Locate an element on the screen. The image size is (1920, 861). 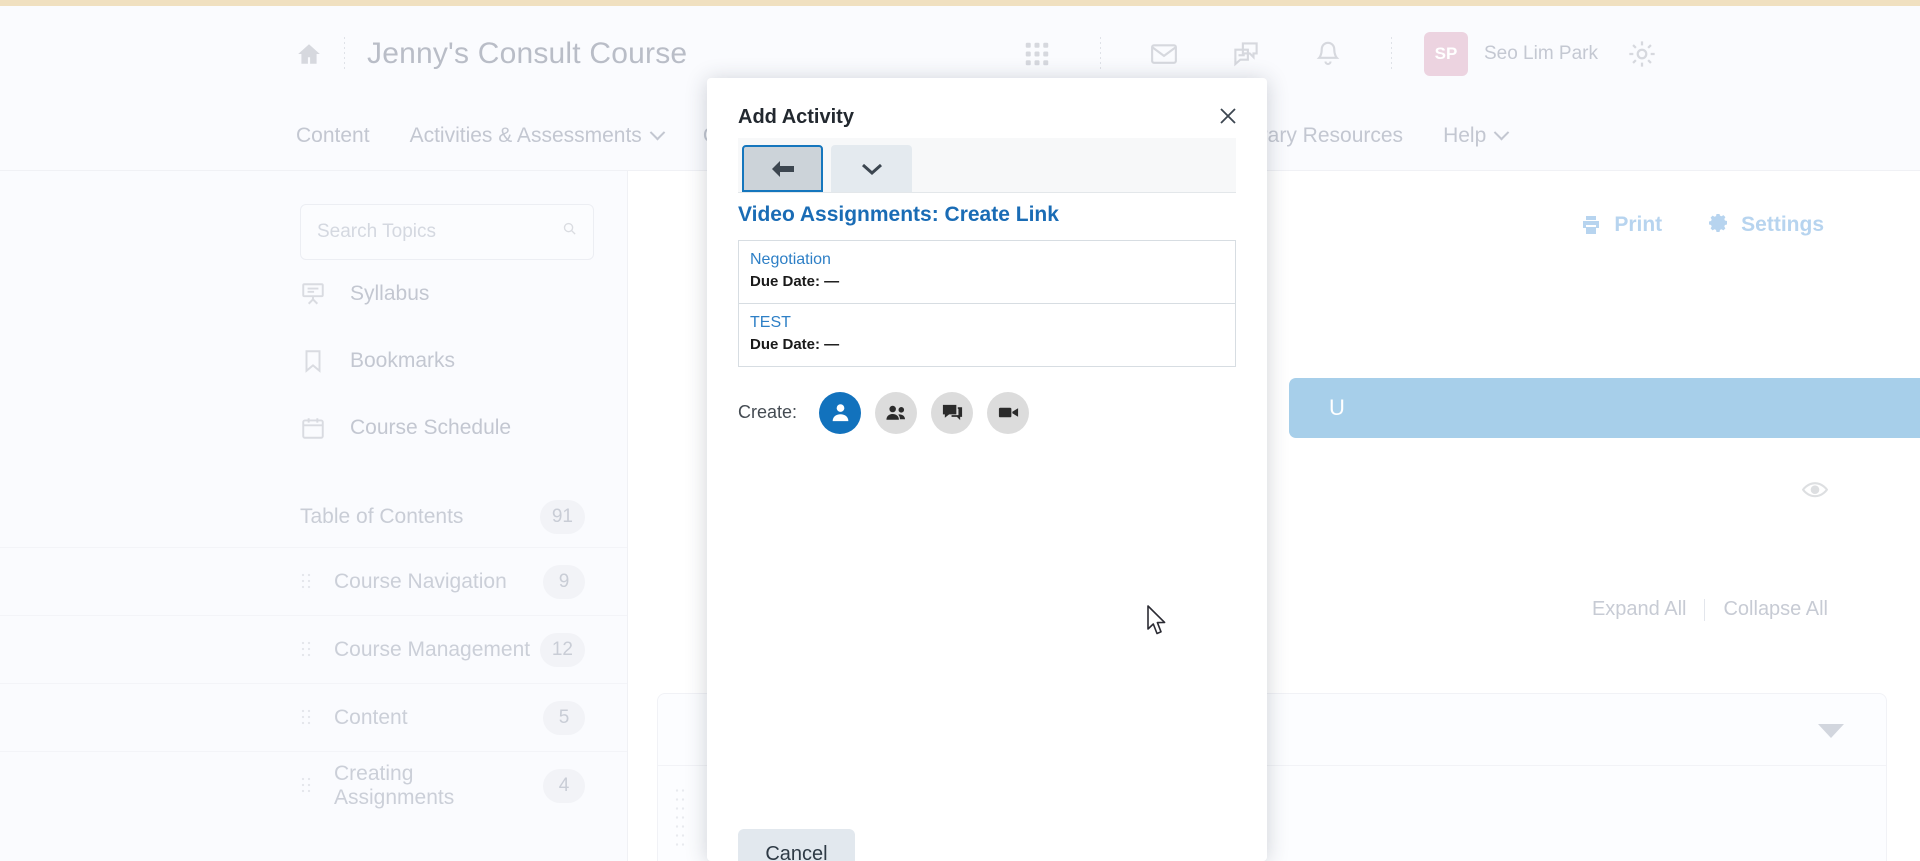
topic-count: 4 is located at coordinates (564, 785).